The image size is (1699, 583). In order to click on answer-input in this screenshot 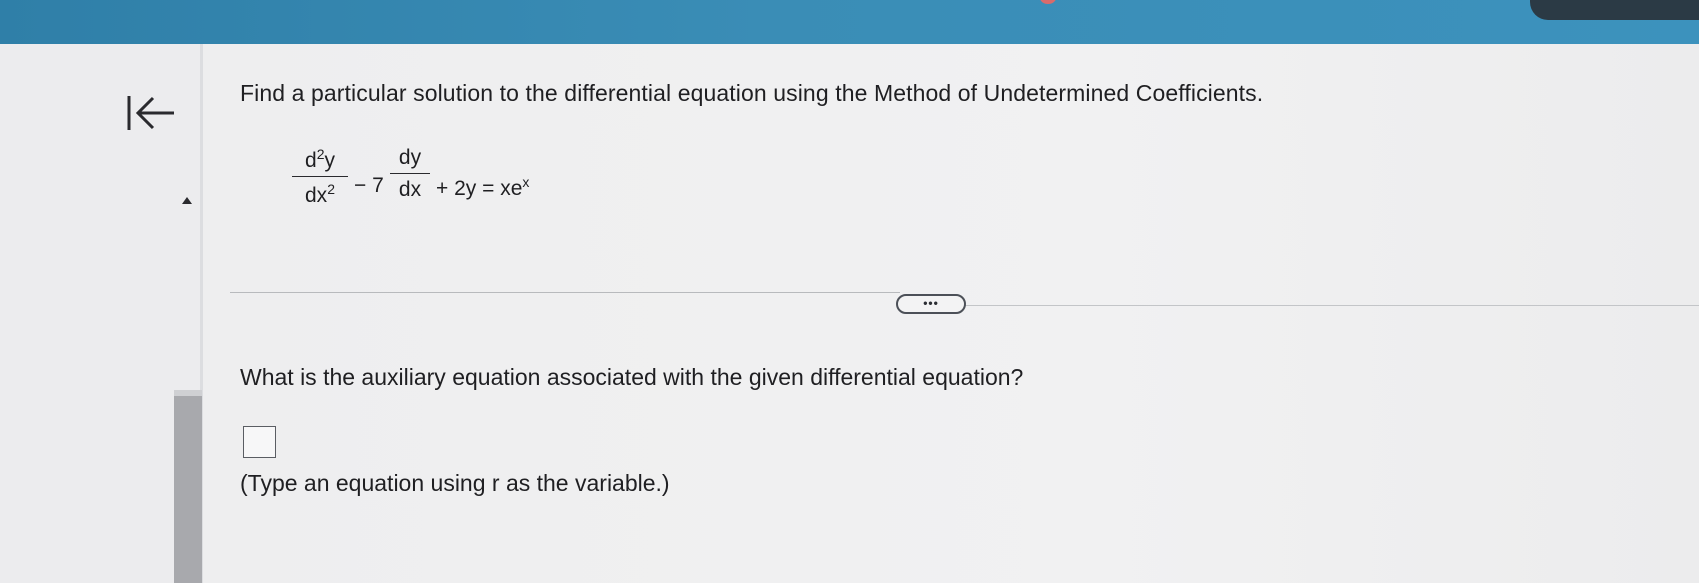, I will do `click(259, 442)`.